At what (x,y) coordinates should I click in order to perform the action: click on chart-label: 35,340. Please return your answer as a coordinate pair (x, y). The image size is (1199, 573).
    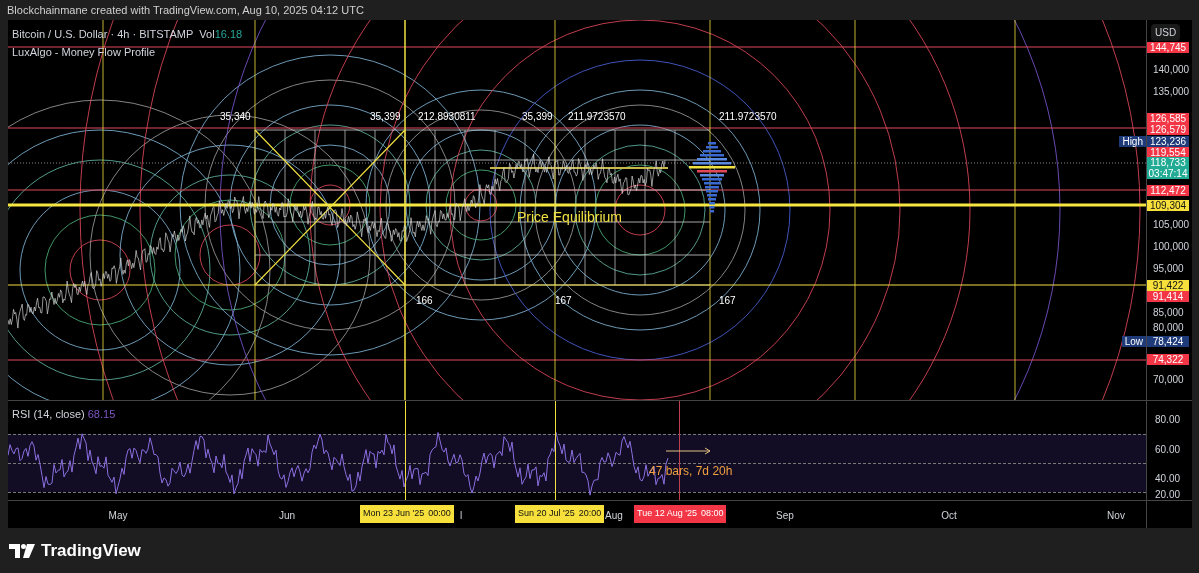
    Looking at the image, I should click on (235, 117).